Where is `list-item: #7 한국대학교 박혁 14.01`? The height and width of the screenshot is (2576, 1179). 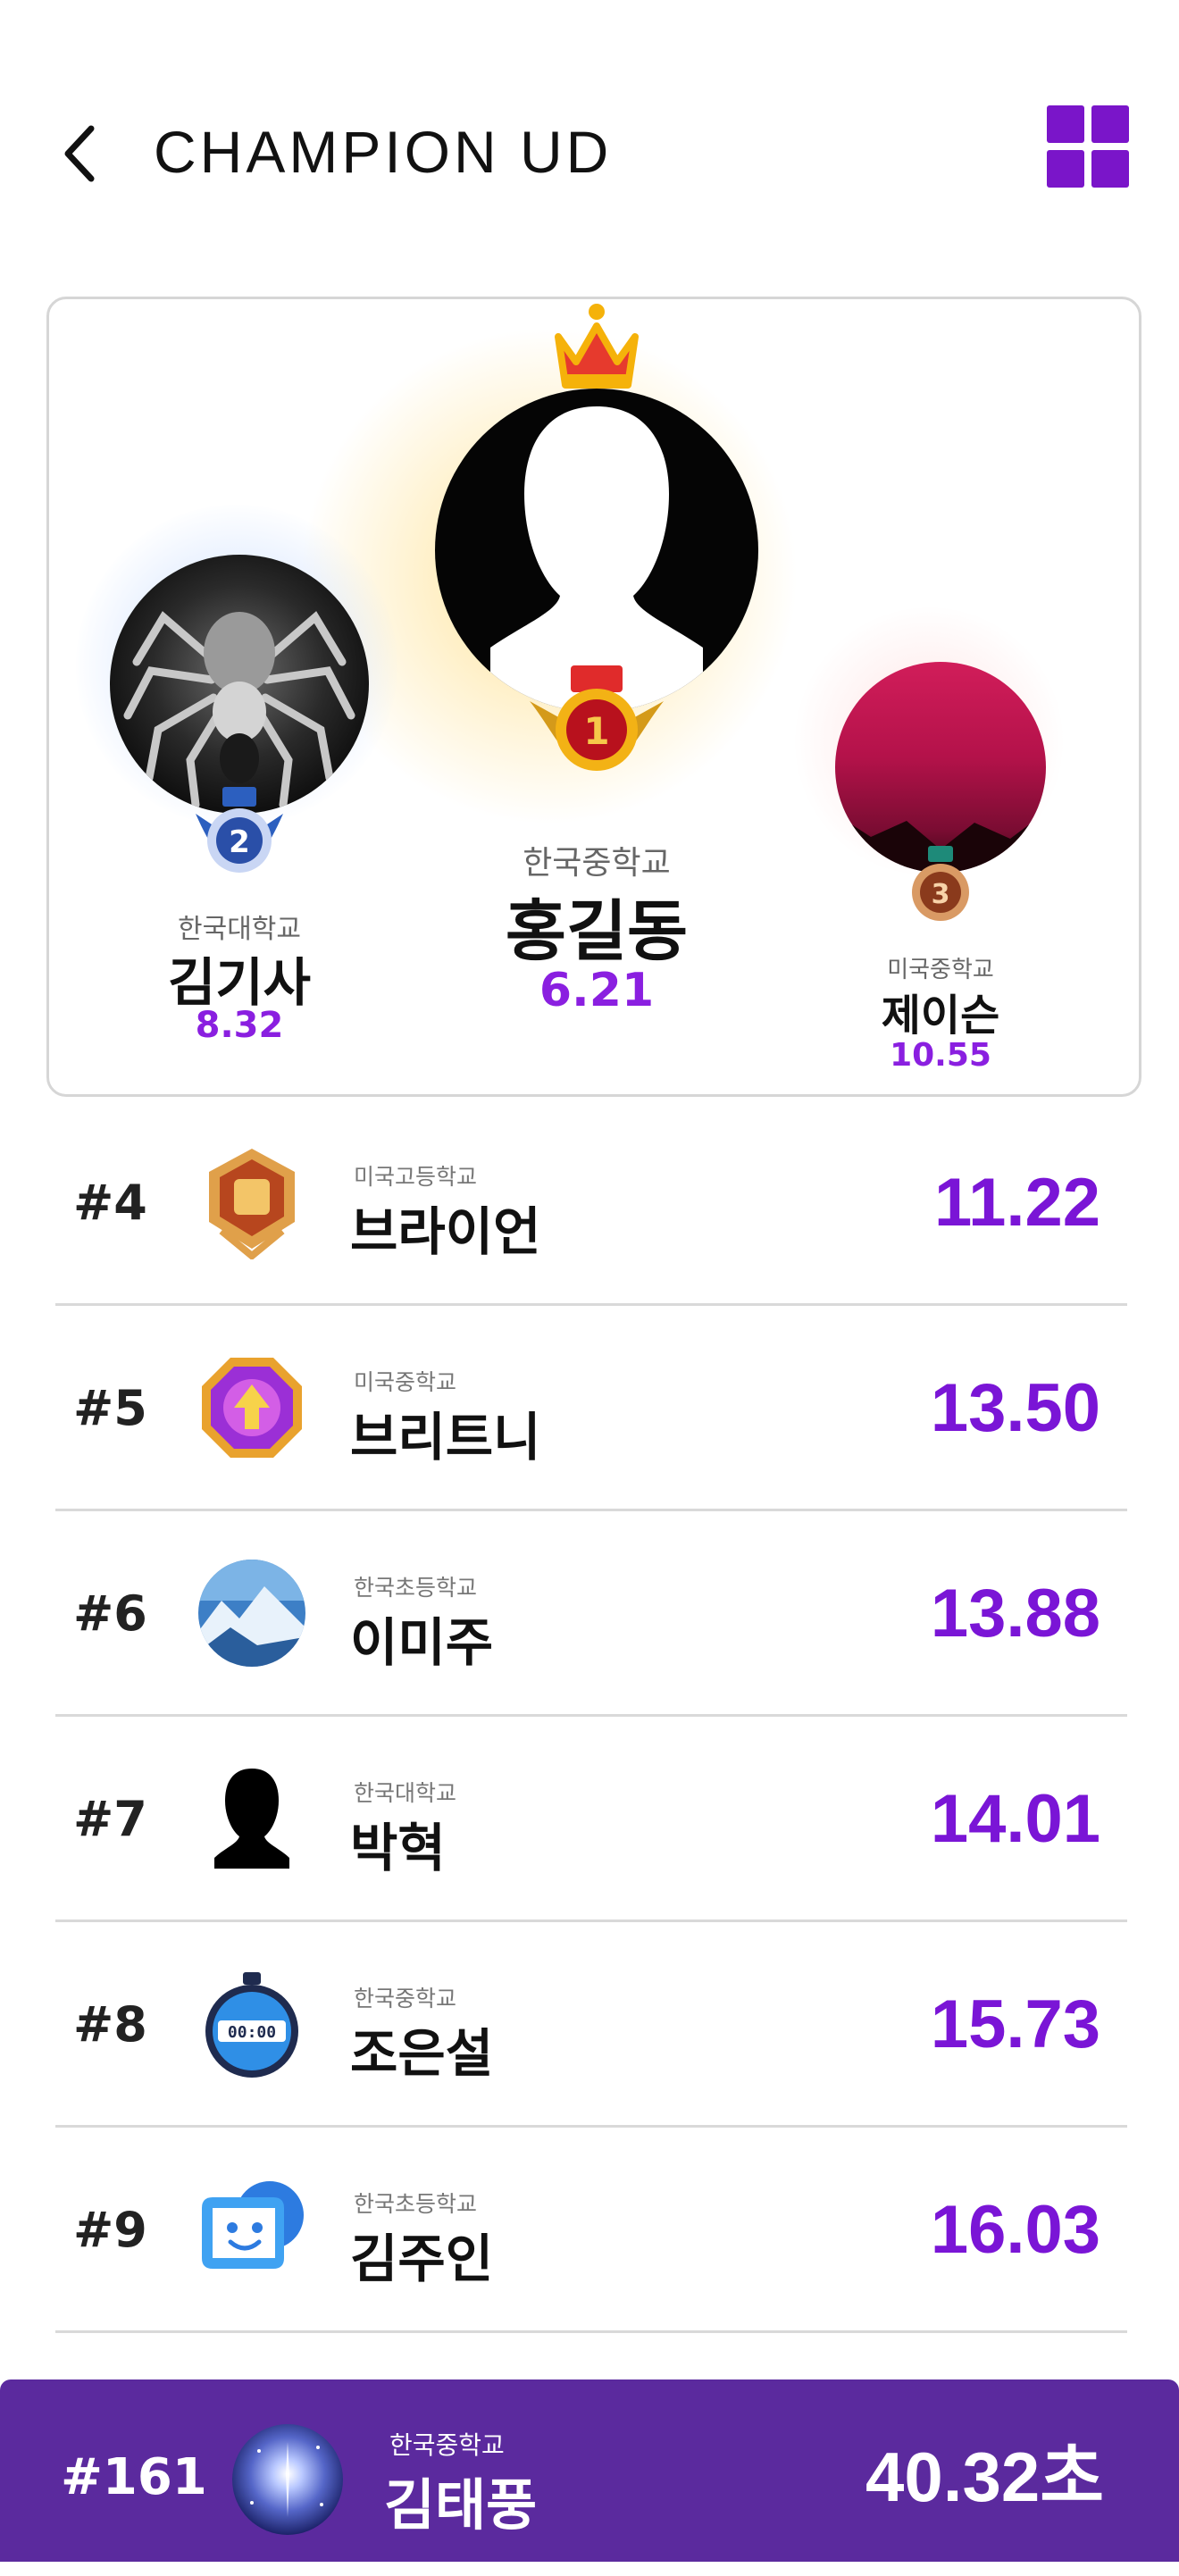 list-item: #7 한국대학교 박혁 14.01 is located at coordinates (591, 1820).